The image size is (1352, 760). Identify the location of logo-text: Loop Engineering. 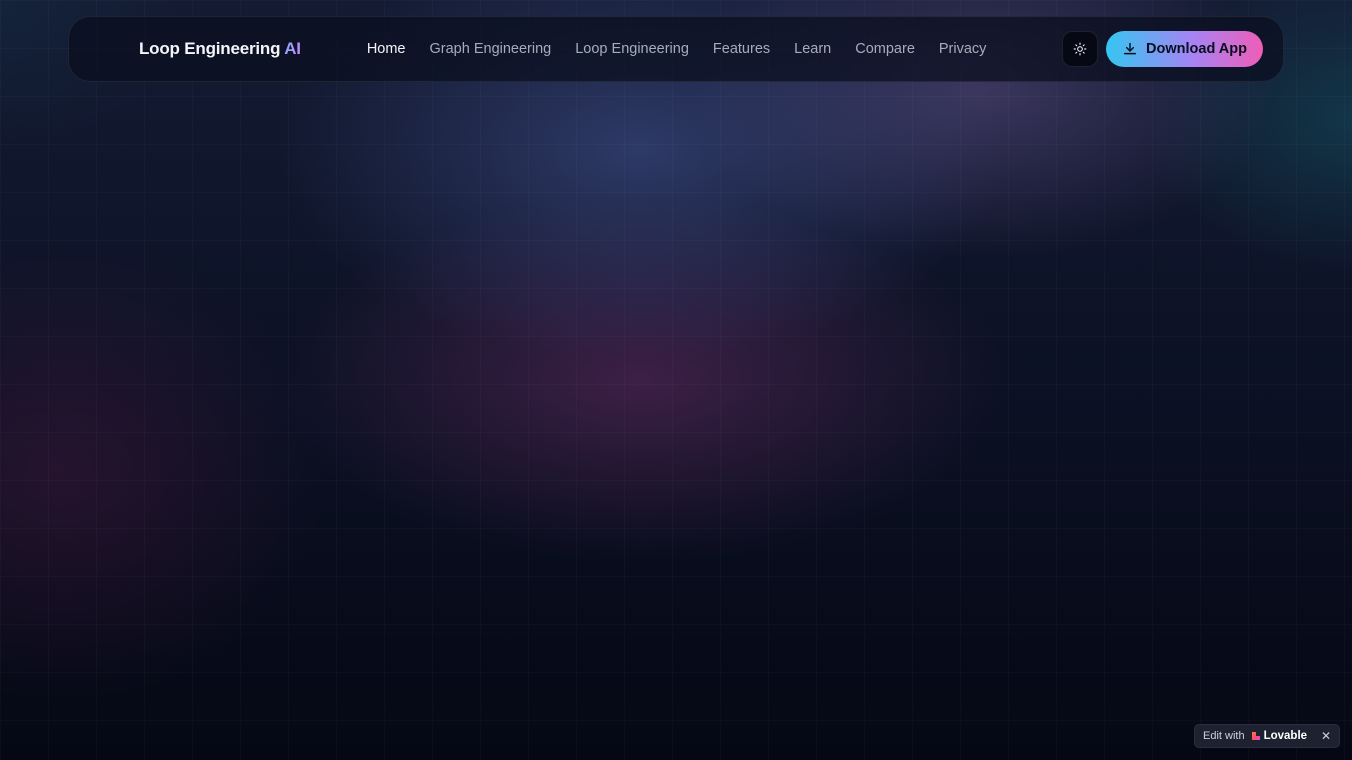
(210, 48).